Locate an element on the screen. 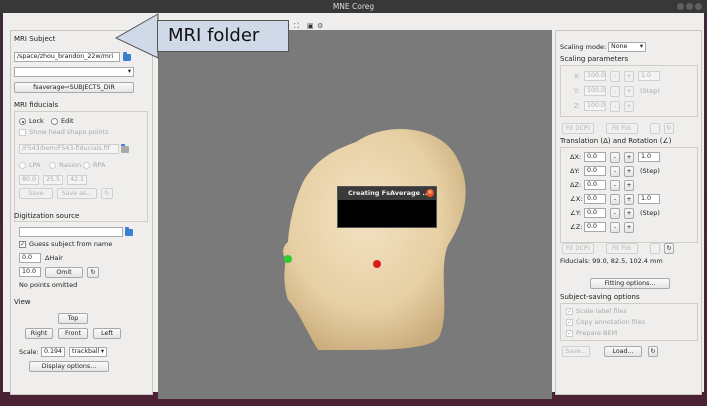 This screenshot has width=707, height=406. view-right-button: Right is located at coordinates (39, 333).